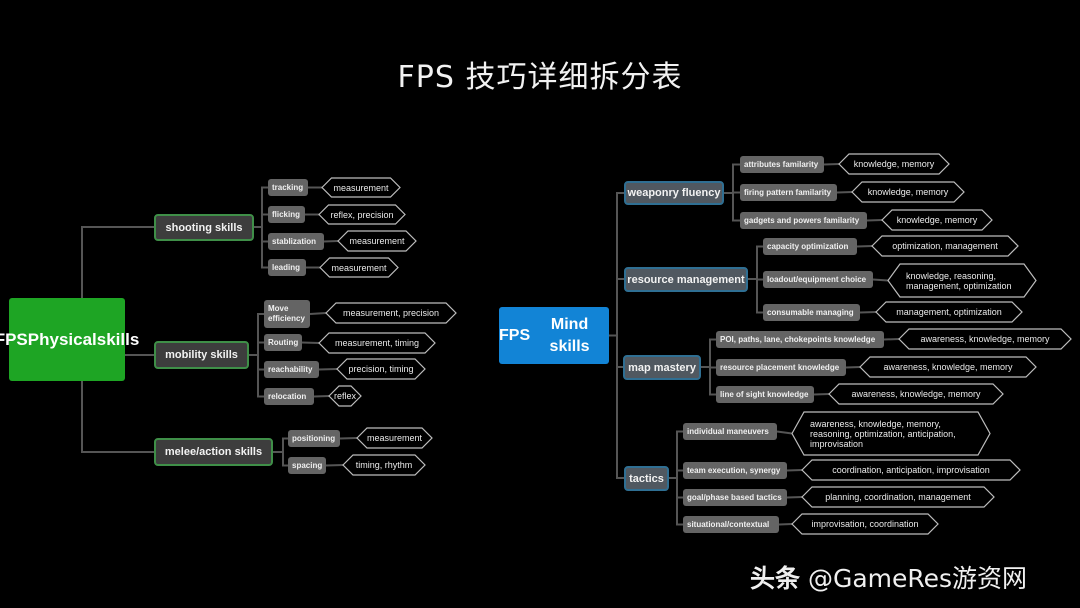  What do you see at coordinates (803, 220) in the screenshot?
I see `mind-leaf-node: gadgets and powers familarity` at bounding box center [803, 220].